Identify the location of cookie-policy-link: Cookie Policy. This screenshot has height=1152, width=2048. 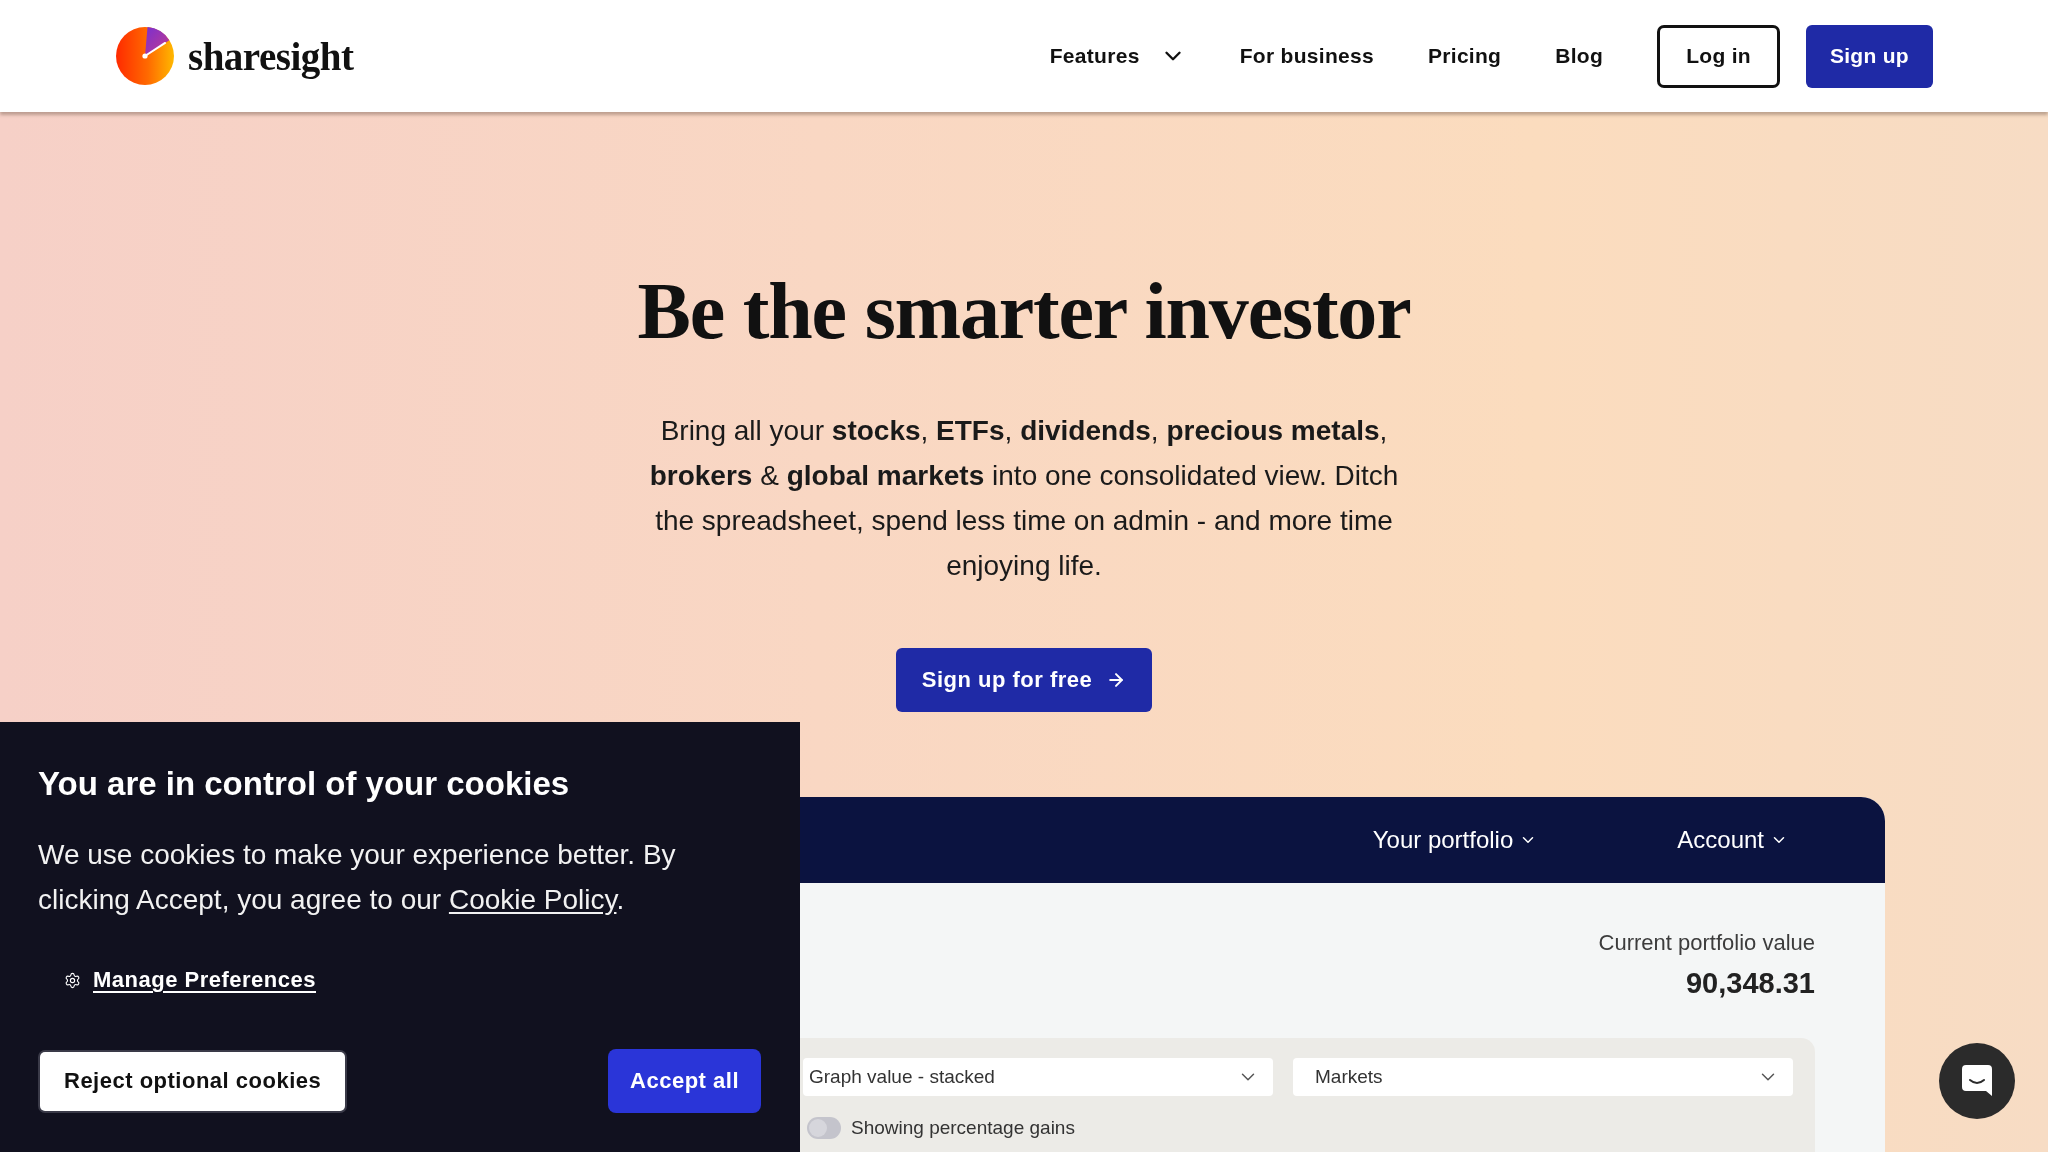
(532, 899).